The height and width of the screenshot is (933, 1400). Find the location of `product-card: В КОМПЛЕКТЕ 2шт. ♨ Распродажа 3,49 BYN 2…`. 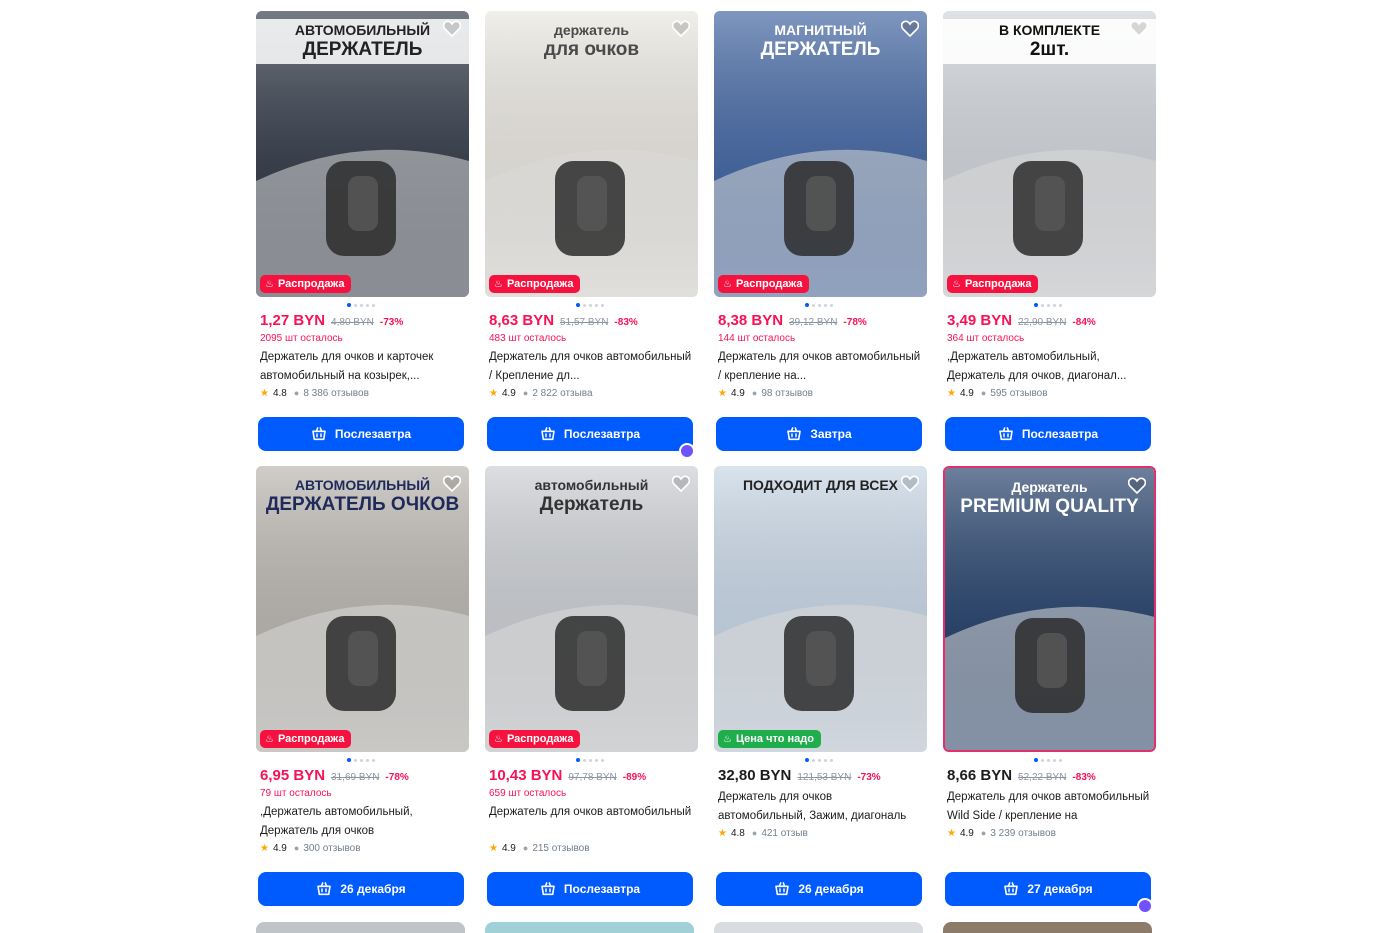

product-card: В КОМПЛЕКТЕ 2шт. ♨ Распродажа 3,49 BYN 2… is located at coordinates (1047, 228).